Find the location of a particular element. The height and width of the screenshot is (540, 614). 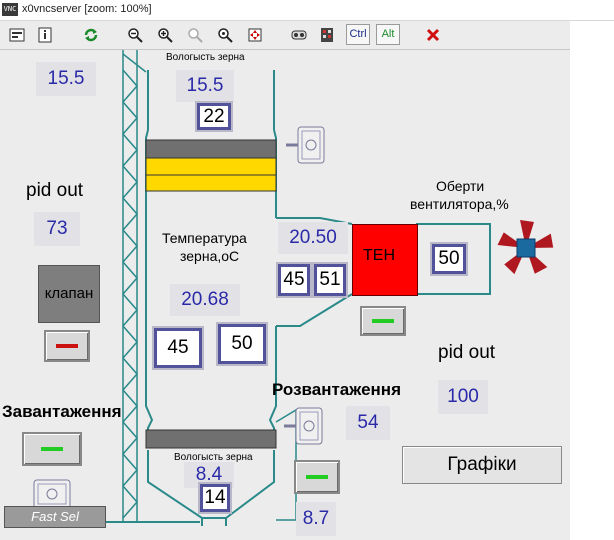

temperature-box-1: 45 is located at coordinates (178, 348).